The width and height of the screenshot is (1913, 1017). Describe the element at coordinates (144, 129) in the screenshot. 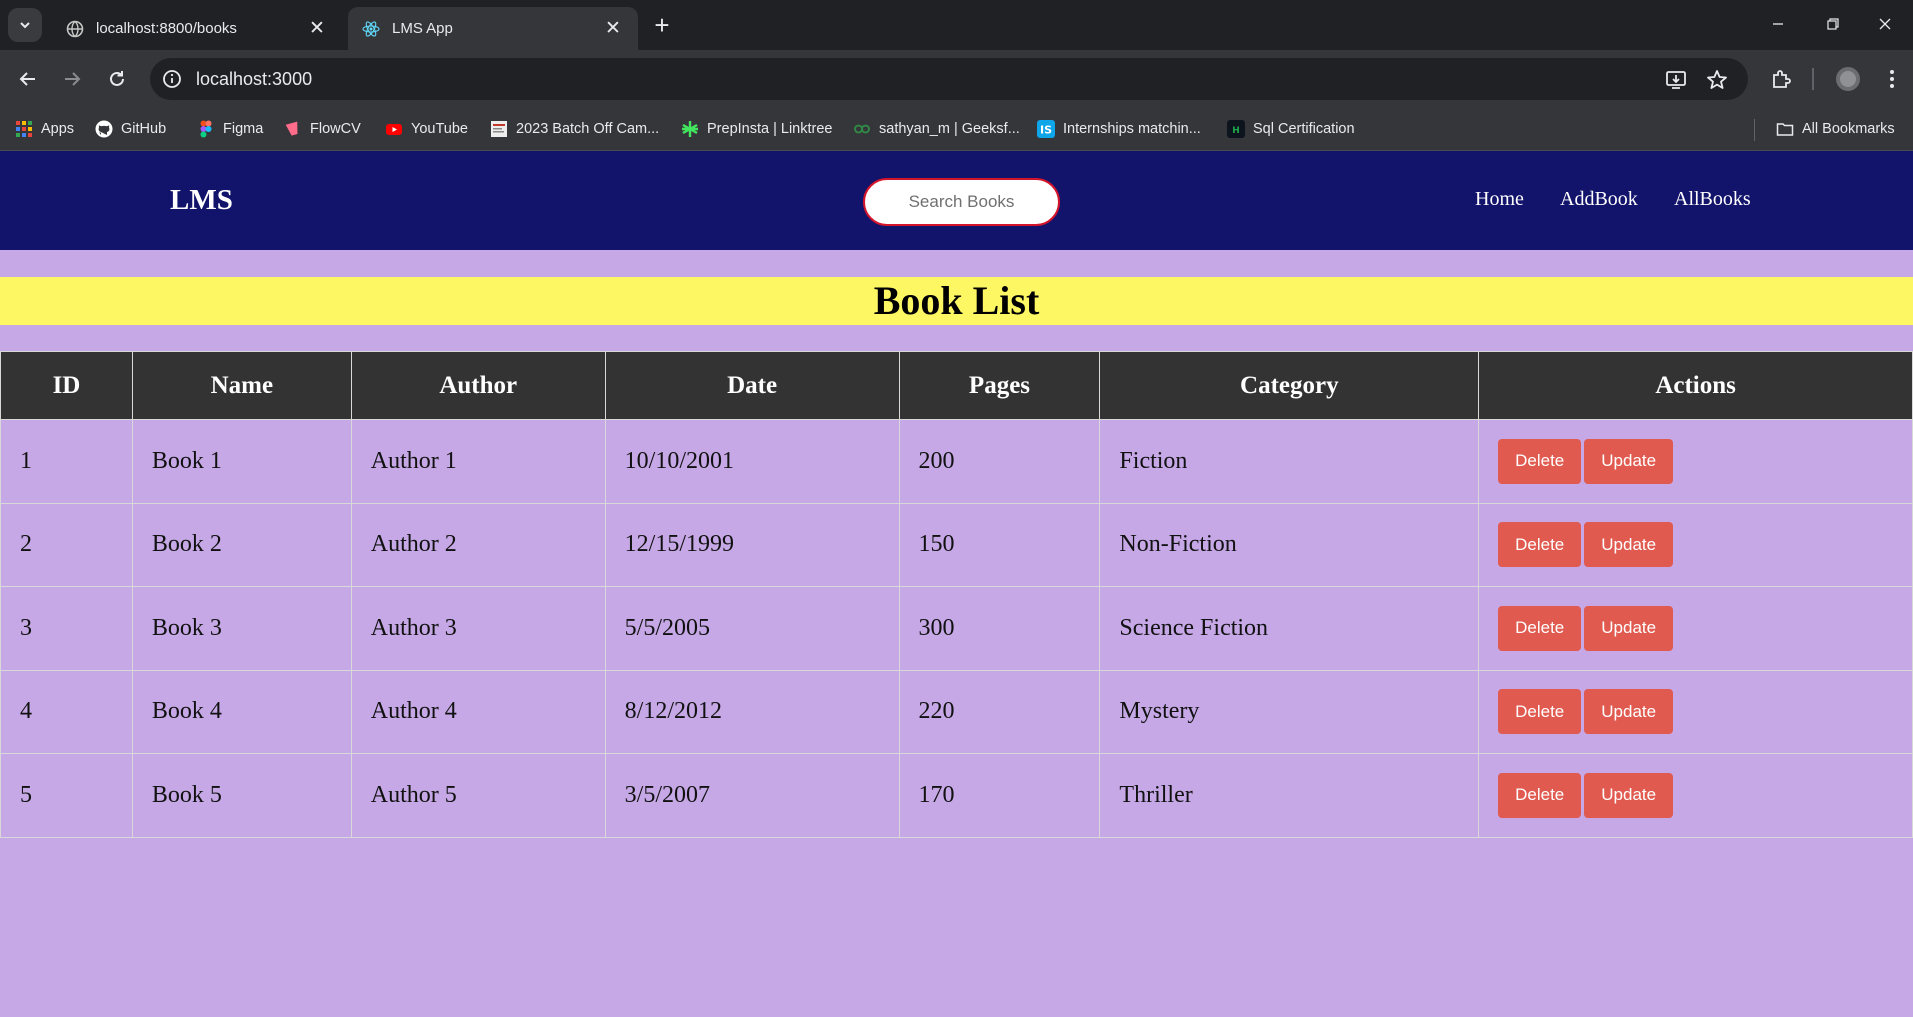

I see `bookmark-label: GitHub` at that location.